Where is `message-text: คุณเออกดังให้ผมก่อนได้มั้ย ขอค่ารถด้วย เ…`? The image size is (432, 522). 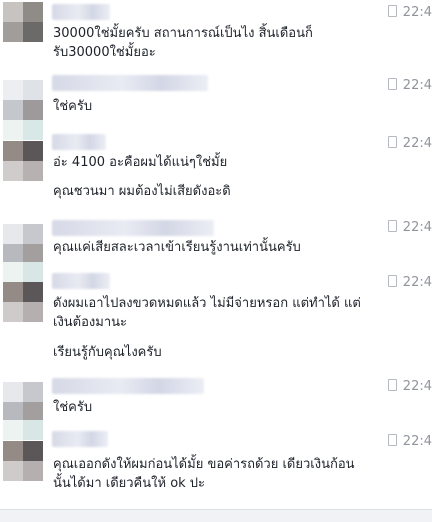
message-text: คุณเออกดังให้ผมก่อนได้มั้ย ขอค่ารถด้วย เ… is located at coordinates (204, 464).